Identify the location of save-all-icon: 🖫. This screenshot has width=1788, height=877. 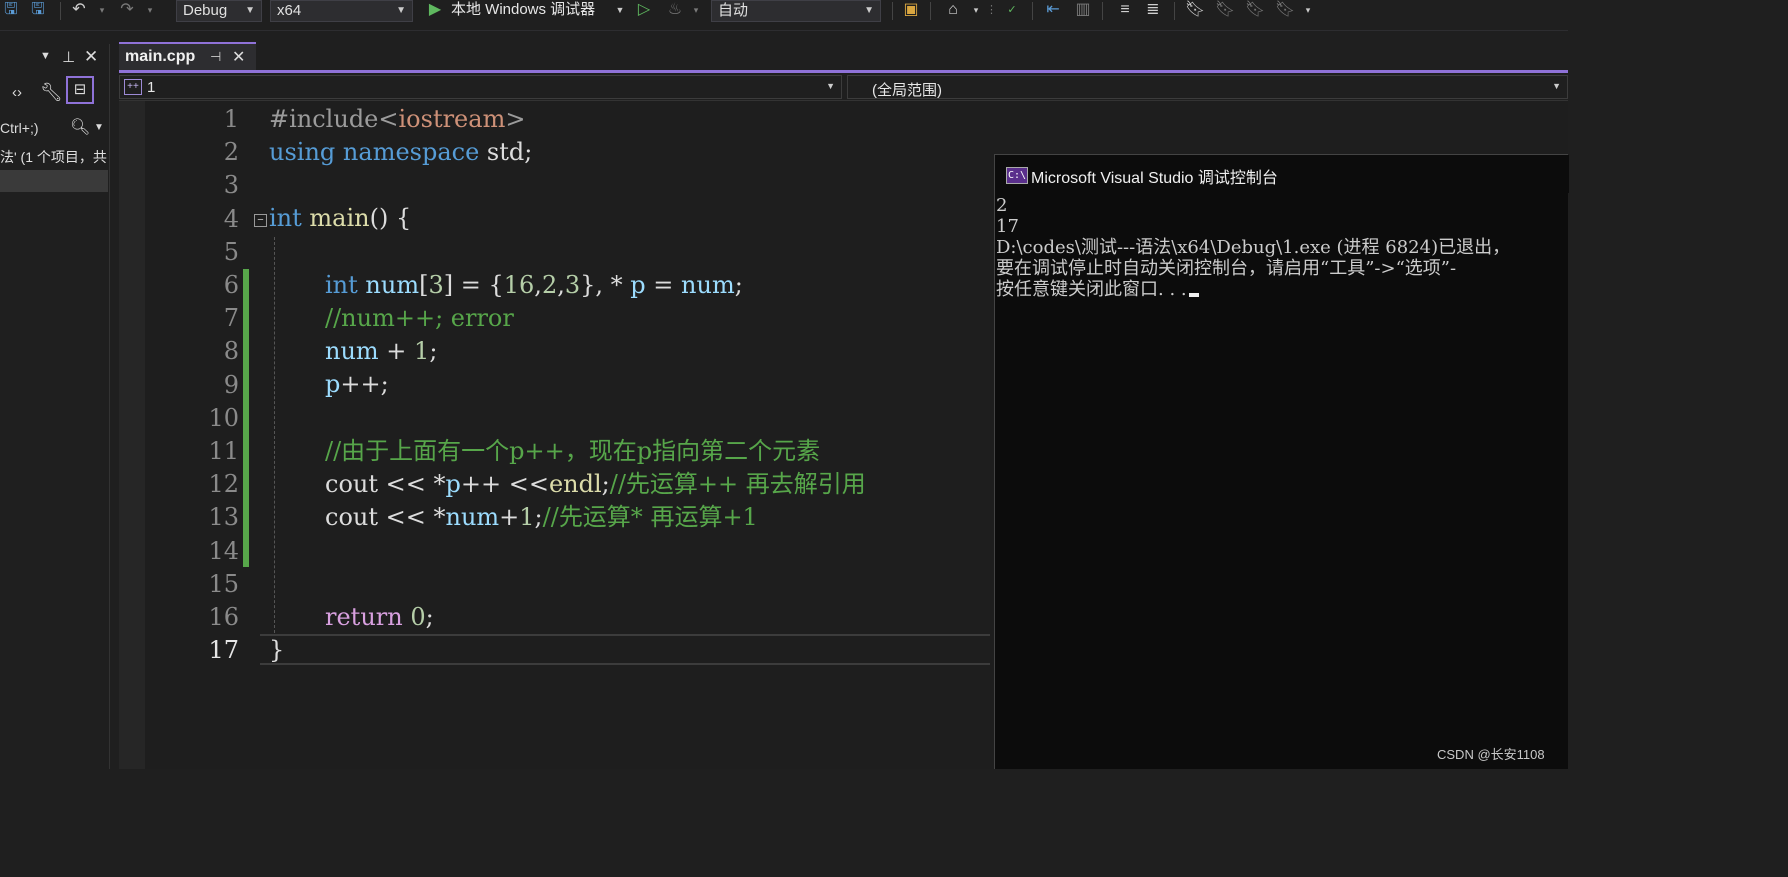
(38, 11).